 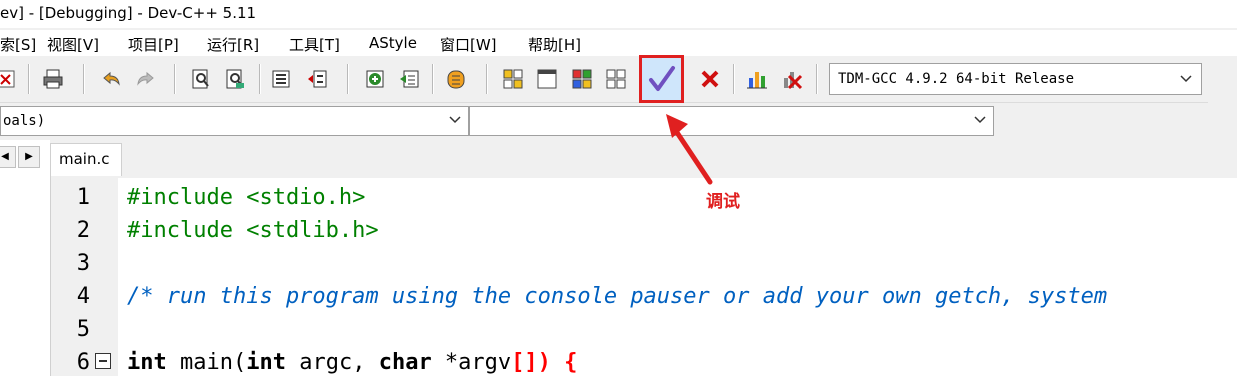 What do you see at coordinates (201, 79) in the screenshot?
I see `find-icon` at bounding box center [201, 79].